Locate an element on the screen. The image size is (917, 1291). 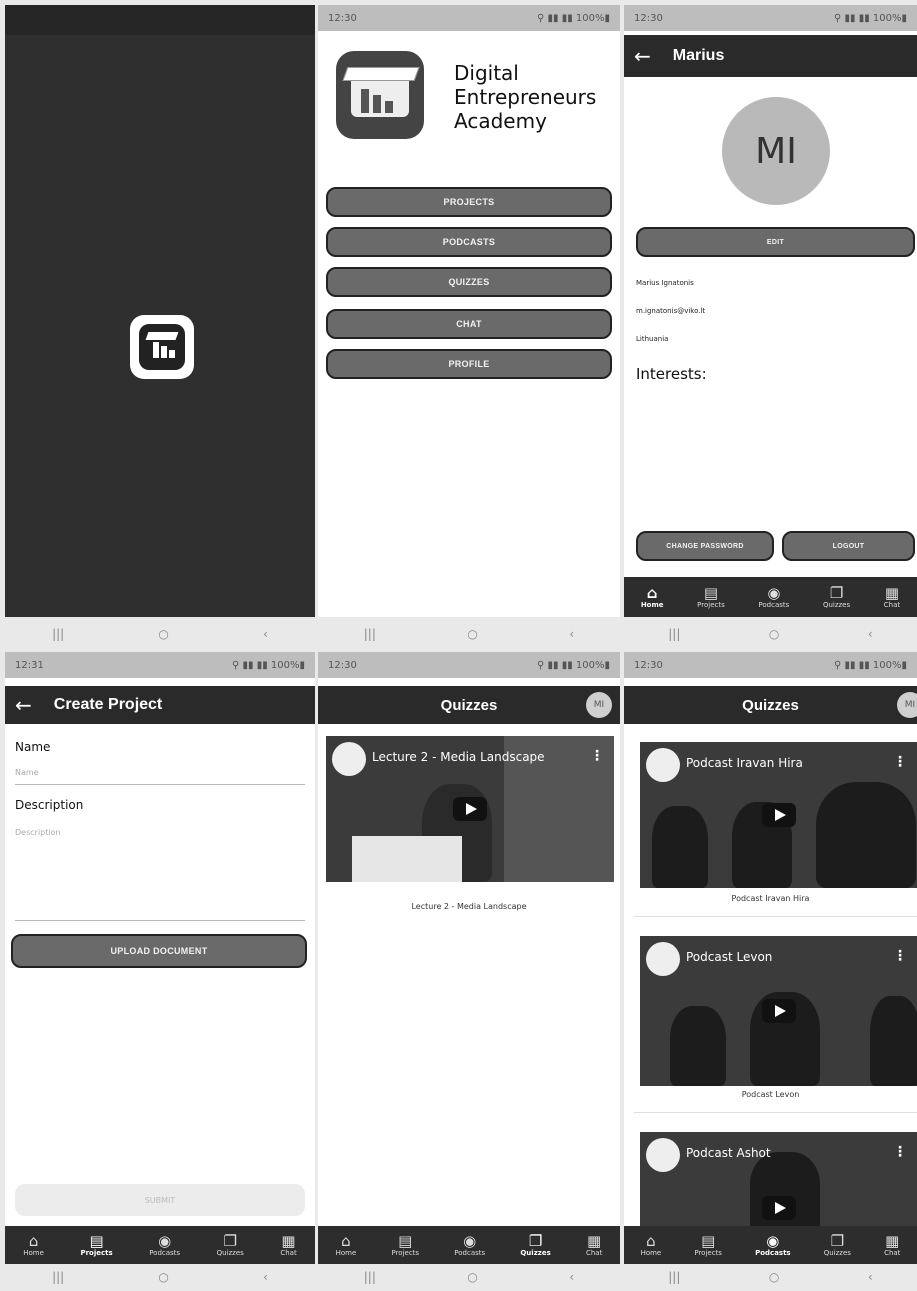
status-time: 12:30 is located at coordinates (648, 665).